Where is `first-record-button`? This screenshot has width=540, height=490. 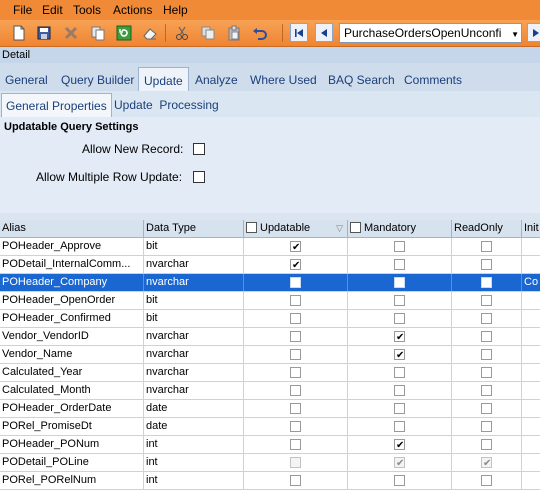
first-record-button is located at coordinates (299, 32).